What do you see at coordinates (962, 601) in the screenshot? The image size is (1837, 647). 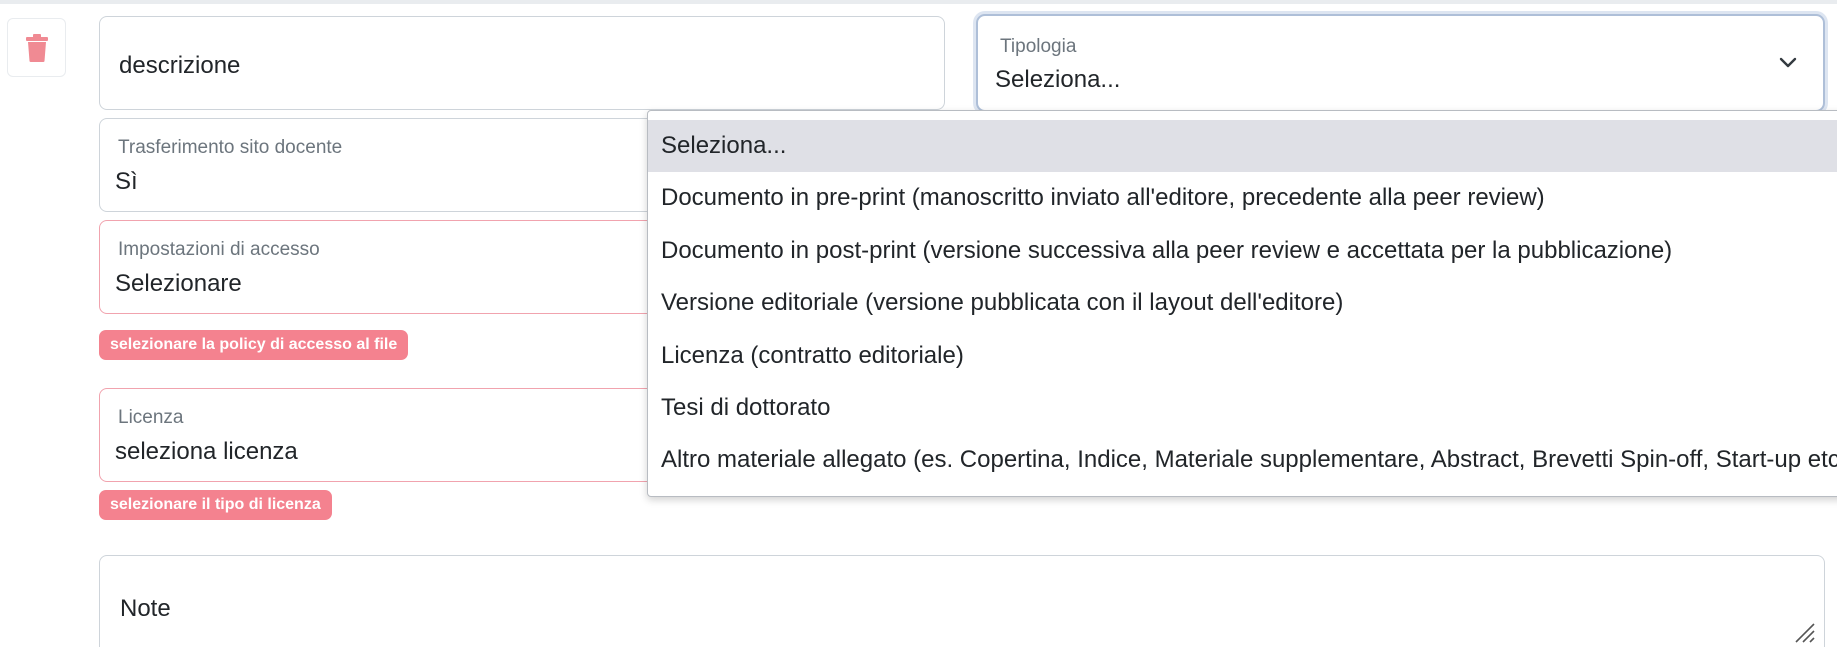 I see `note-textarea: Note` at bounding box center [962, 601].